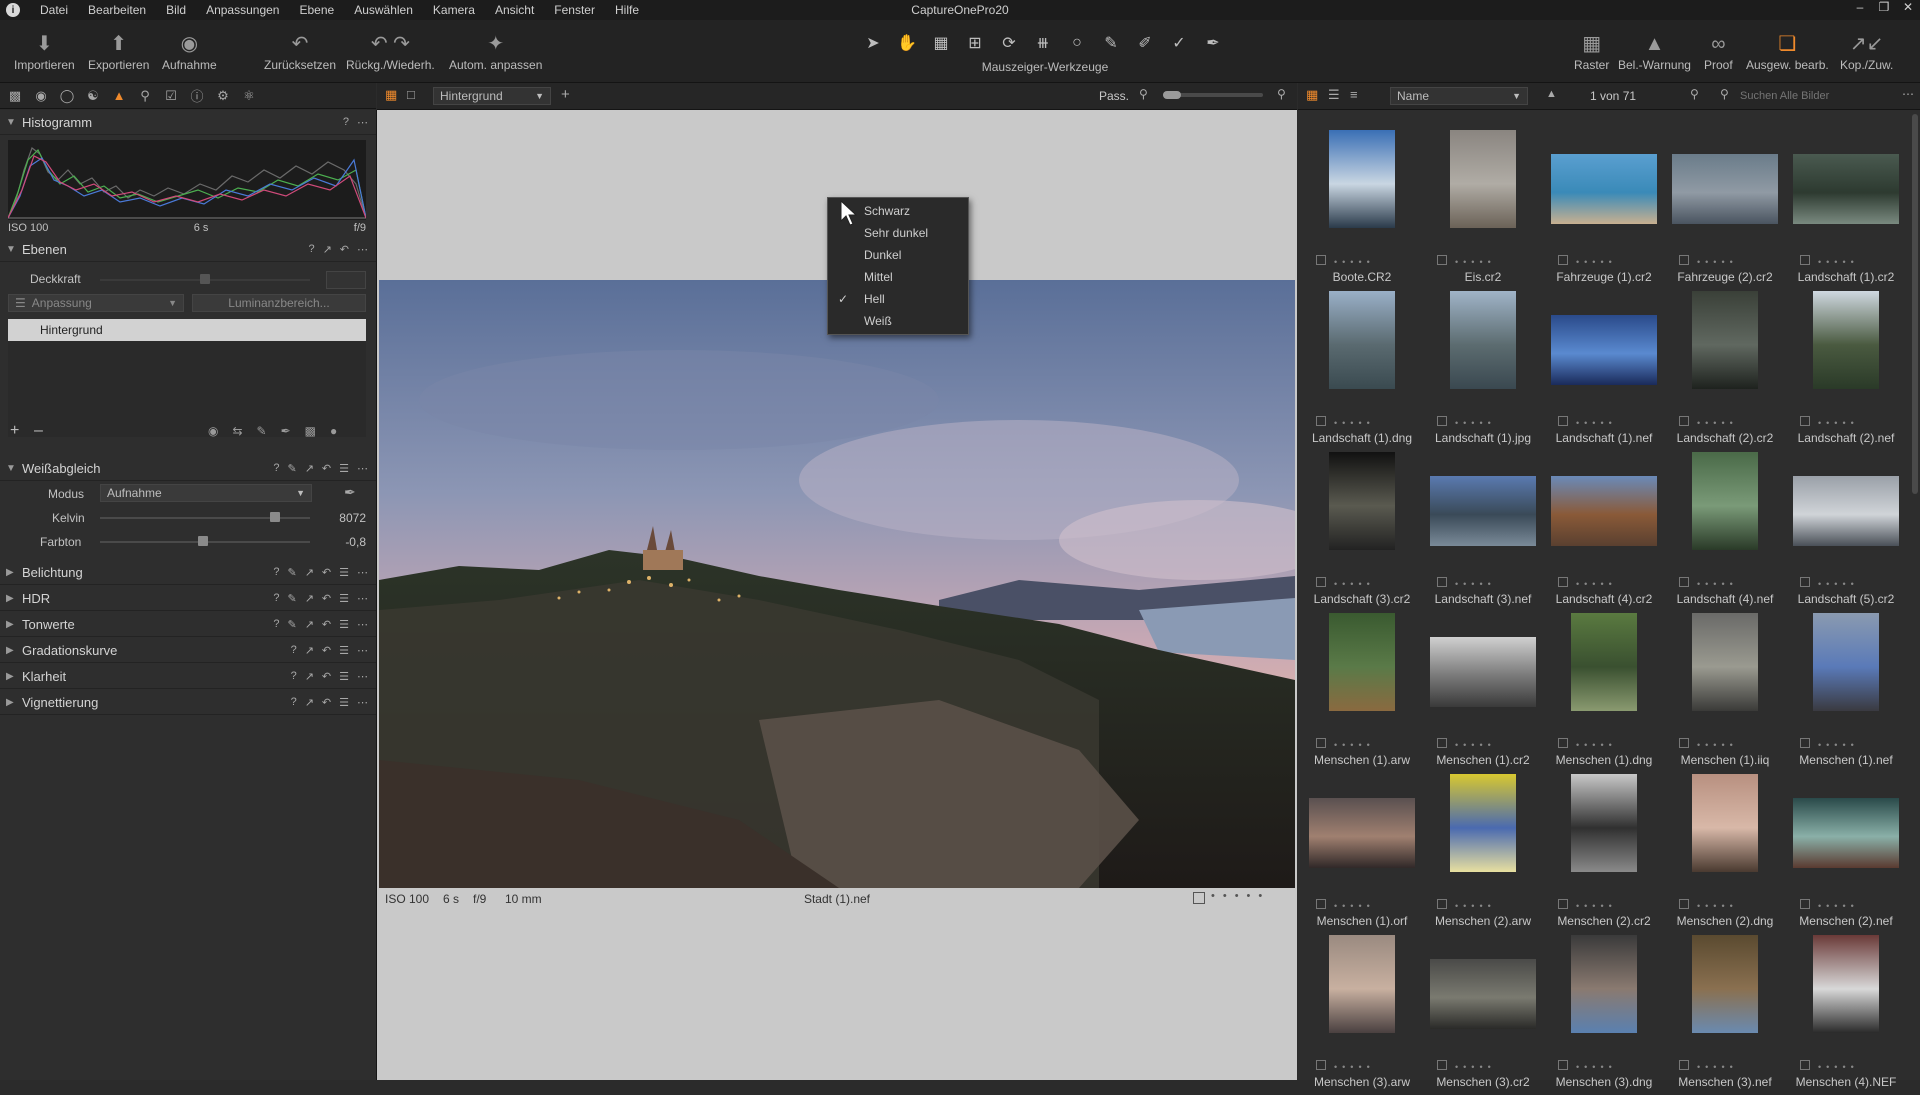  I want to click on white-balance-header: ▼ Weißabgleich ? ✎ ↗ ↶ ☰ ⋯, so click(188, 468).